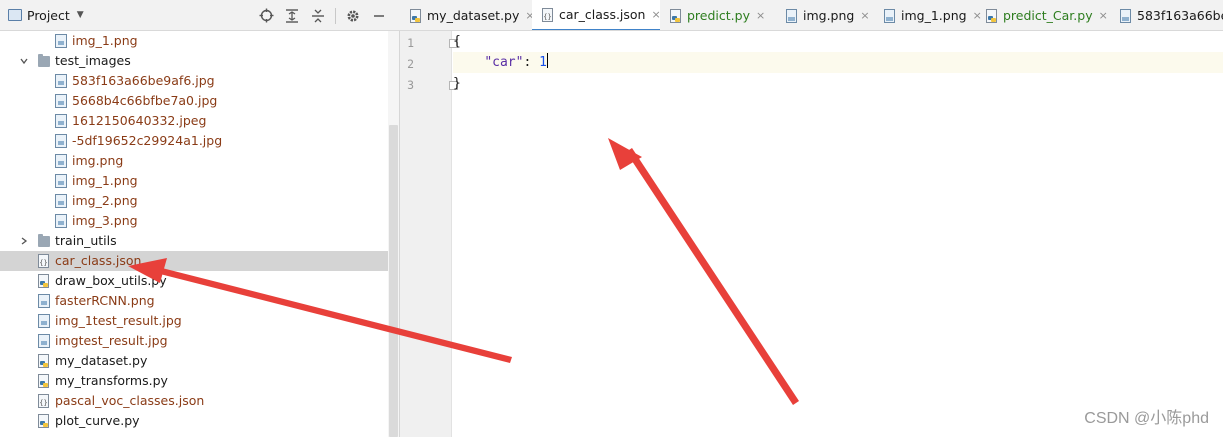  Describe the element at coordinates (200, 15) in the screenshot. I see `project-header: Project ▼` at that location.